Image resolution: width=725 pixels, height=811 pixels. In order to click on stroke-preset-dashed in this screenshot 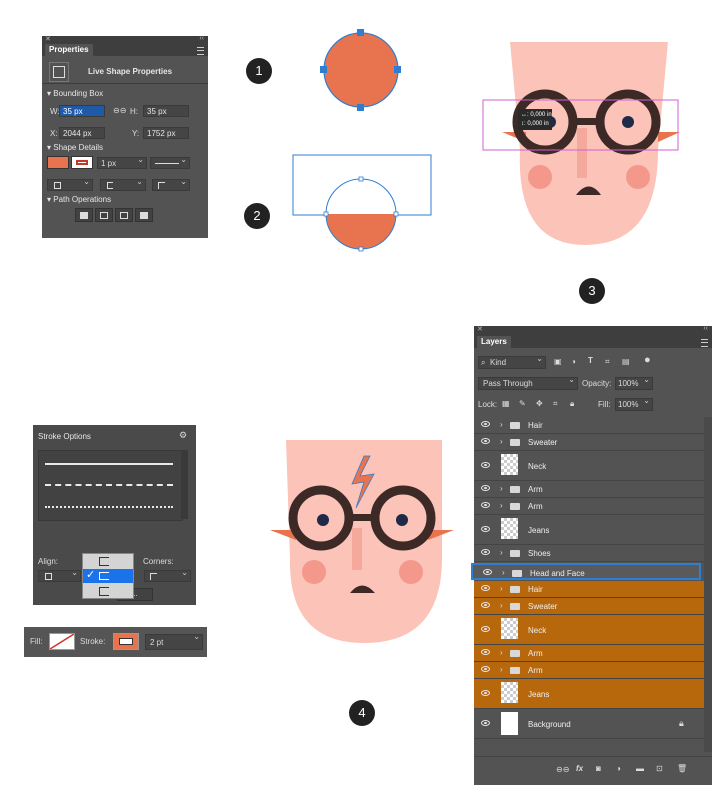, I will do `click(109, 485)`.